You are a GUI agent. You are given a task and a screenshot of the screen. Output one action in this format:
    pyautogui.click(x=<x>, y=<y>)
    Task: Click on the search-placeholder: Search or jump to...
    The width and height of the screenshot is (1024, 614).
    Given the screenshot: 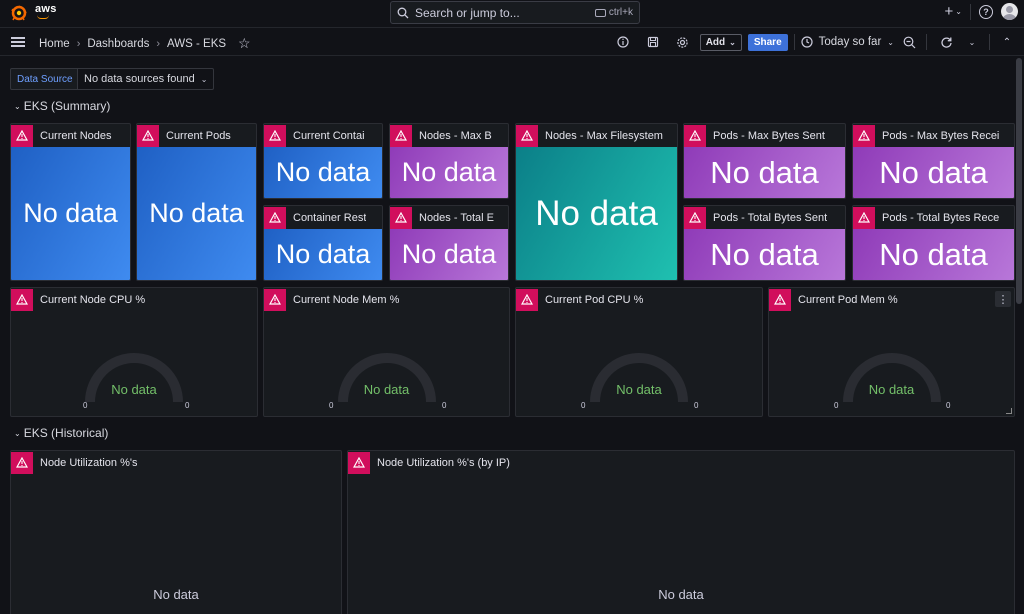 What is the action you would take?
    pyautogui.click(x=467, y=12)
    